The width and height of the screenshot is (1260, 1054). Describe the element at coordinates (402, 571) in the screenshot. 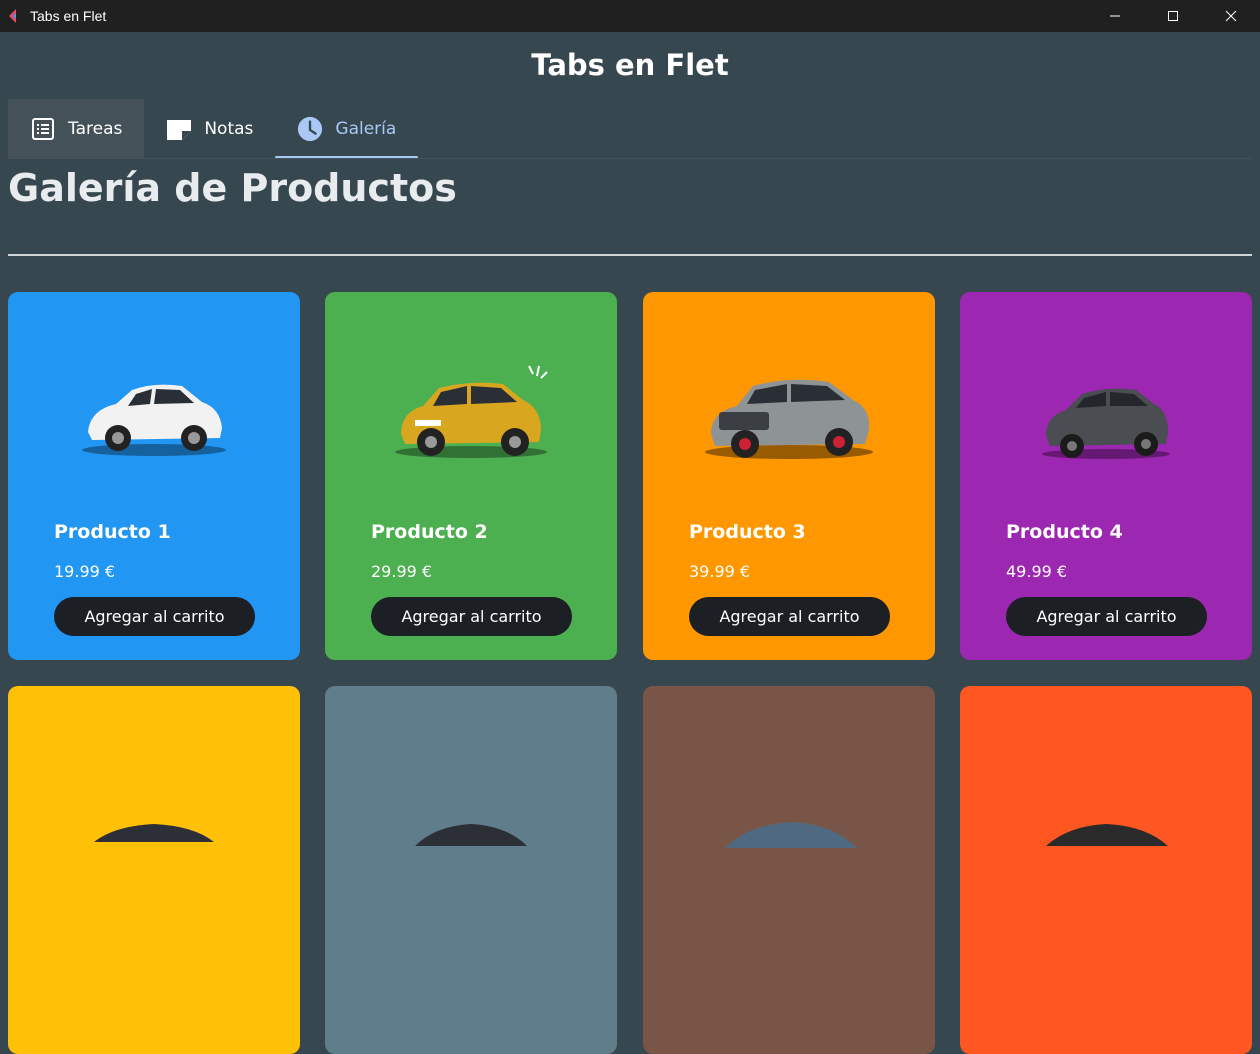

I see `product-price: 29.99 €` at that location.